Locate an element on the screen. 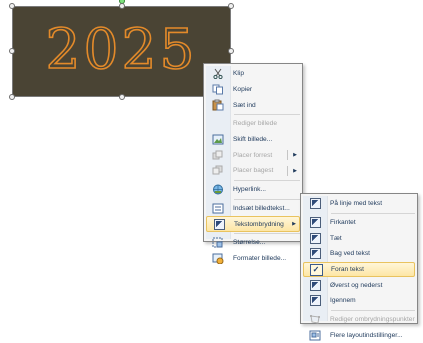  menu-item-cut: Klip is located at coordinates (253, 74).